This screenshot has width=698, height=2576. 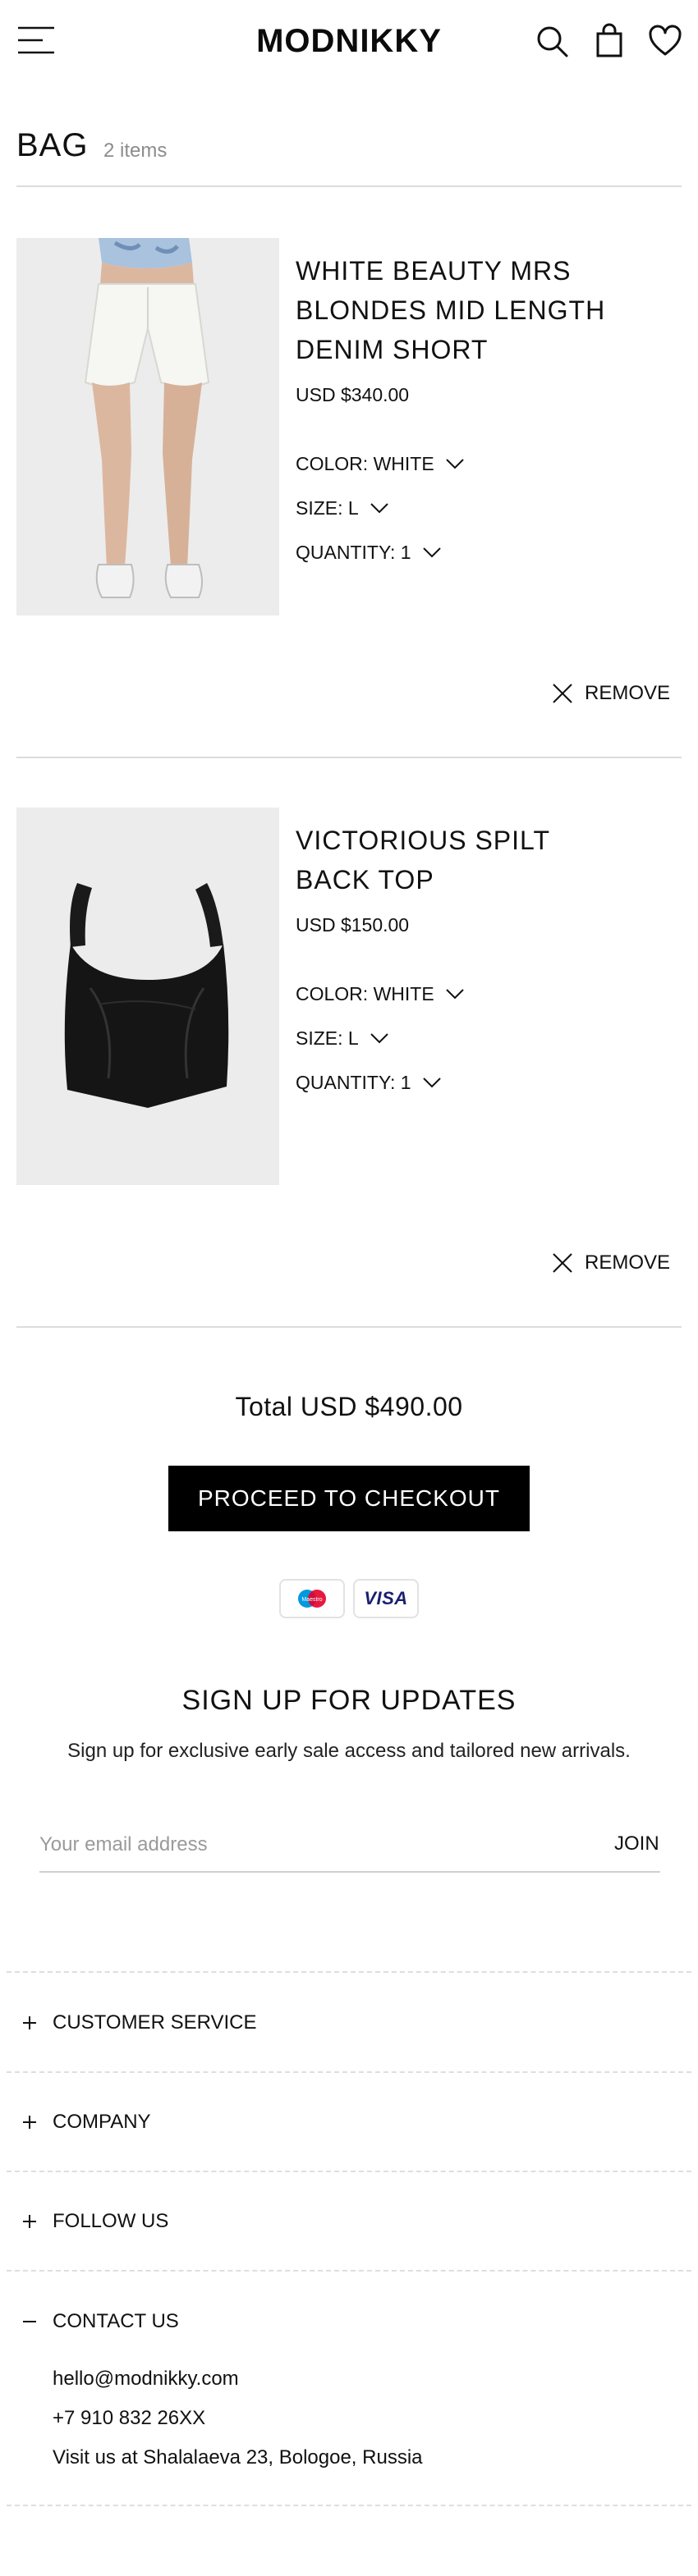 I want to click on heart-icon, so click(x=665, y=41).